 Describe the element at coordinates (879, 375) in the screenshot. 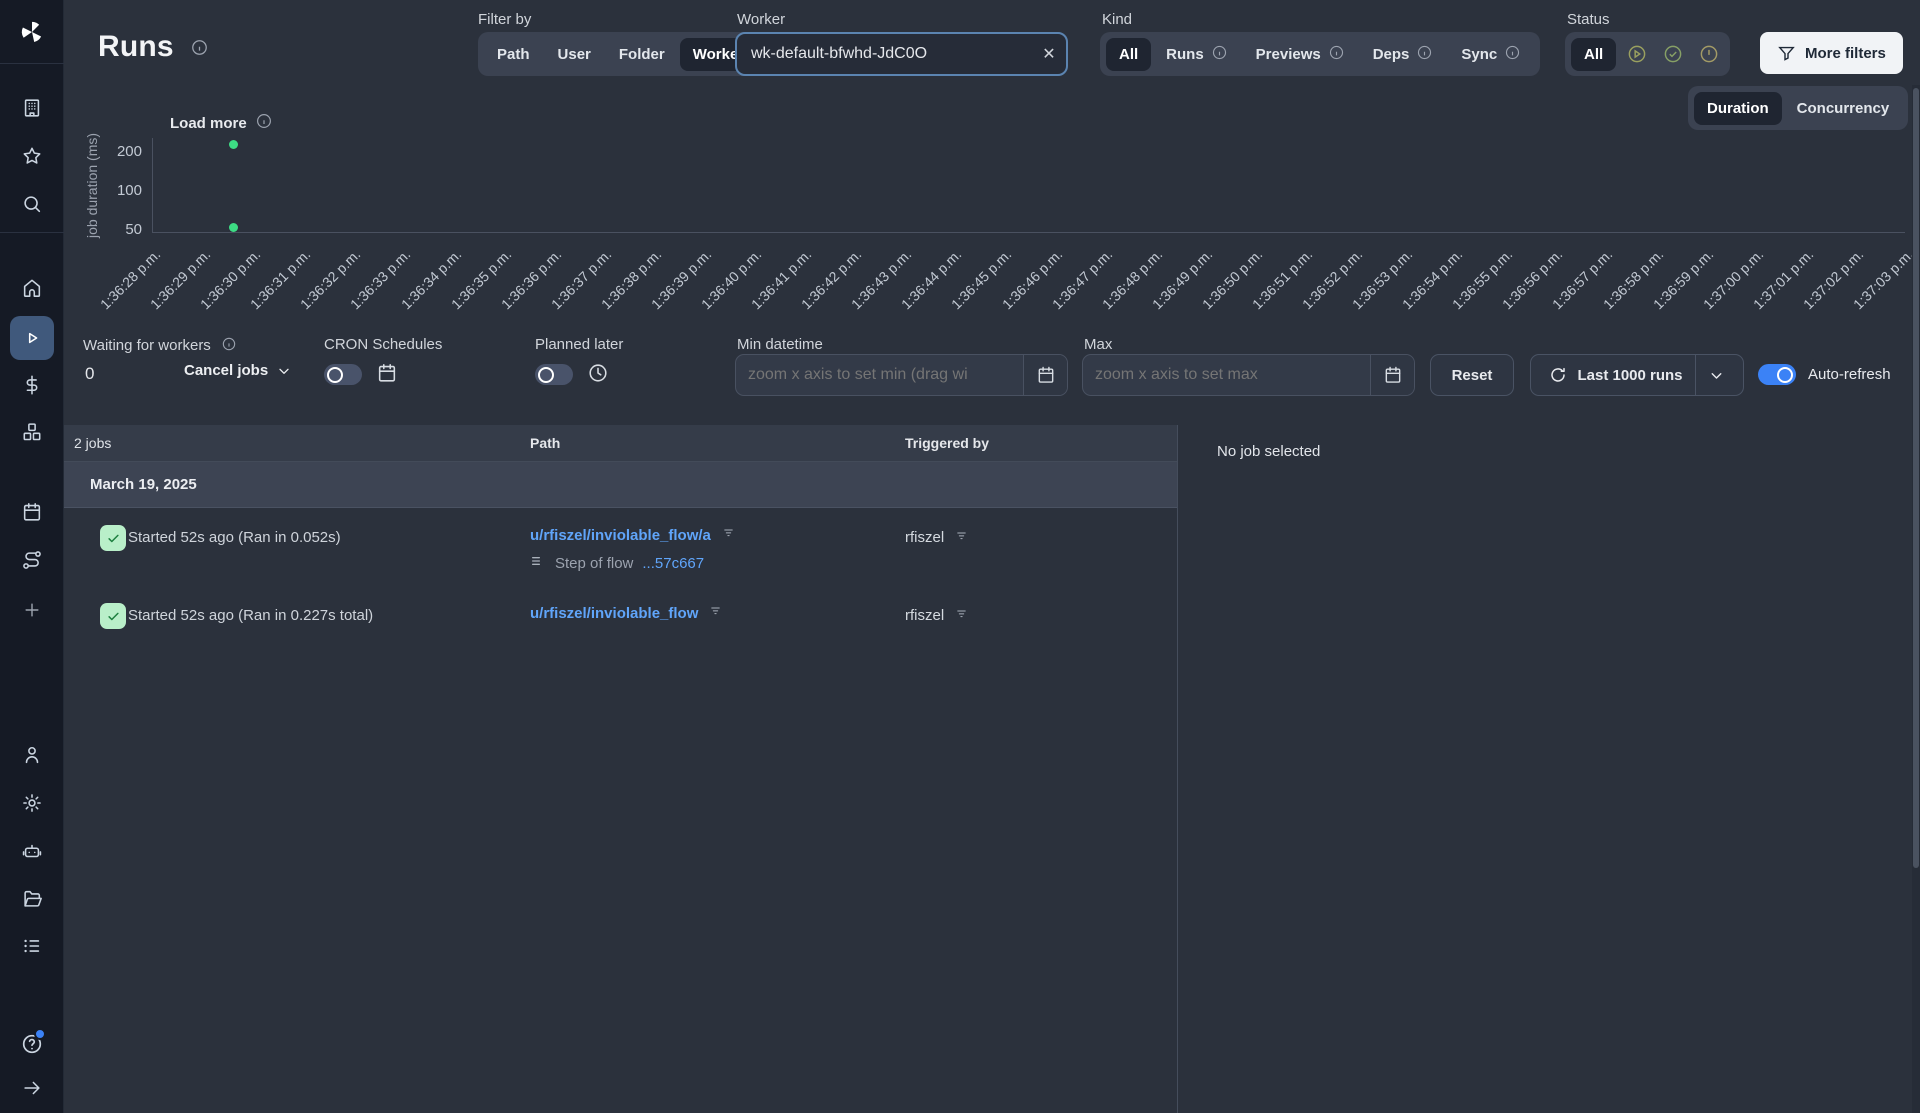

I see `min-datetime-input` at that location.